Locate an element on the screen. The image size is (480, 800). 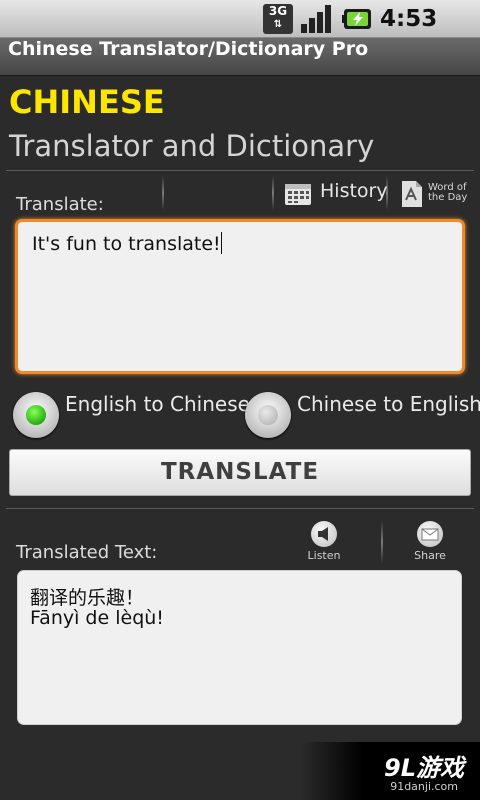
app-title-bar: Chinese Translator/Dictionary Pro is located at coordinates (240, 57).